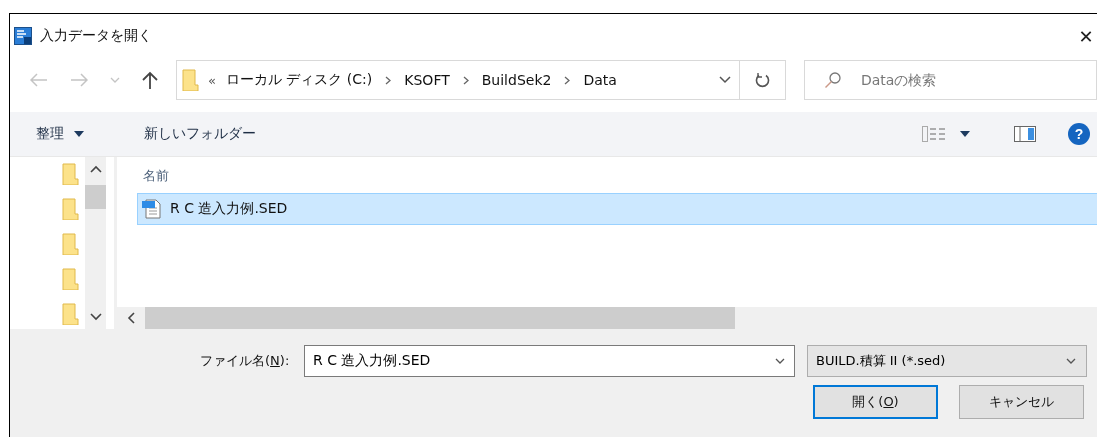  I want to click on help-button: ?, so click(1079, 134).